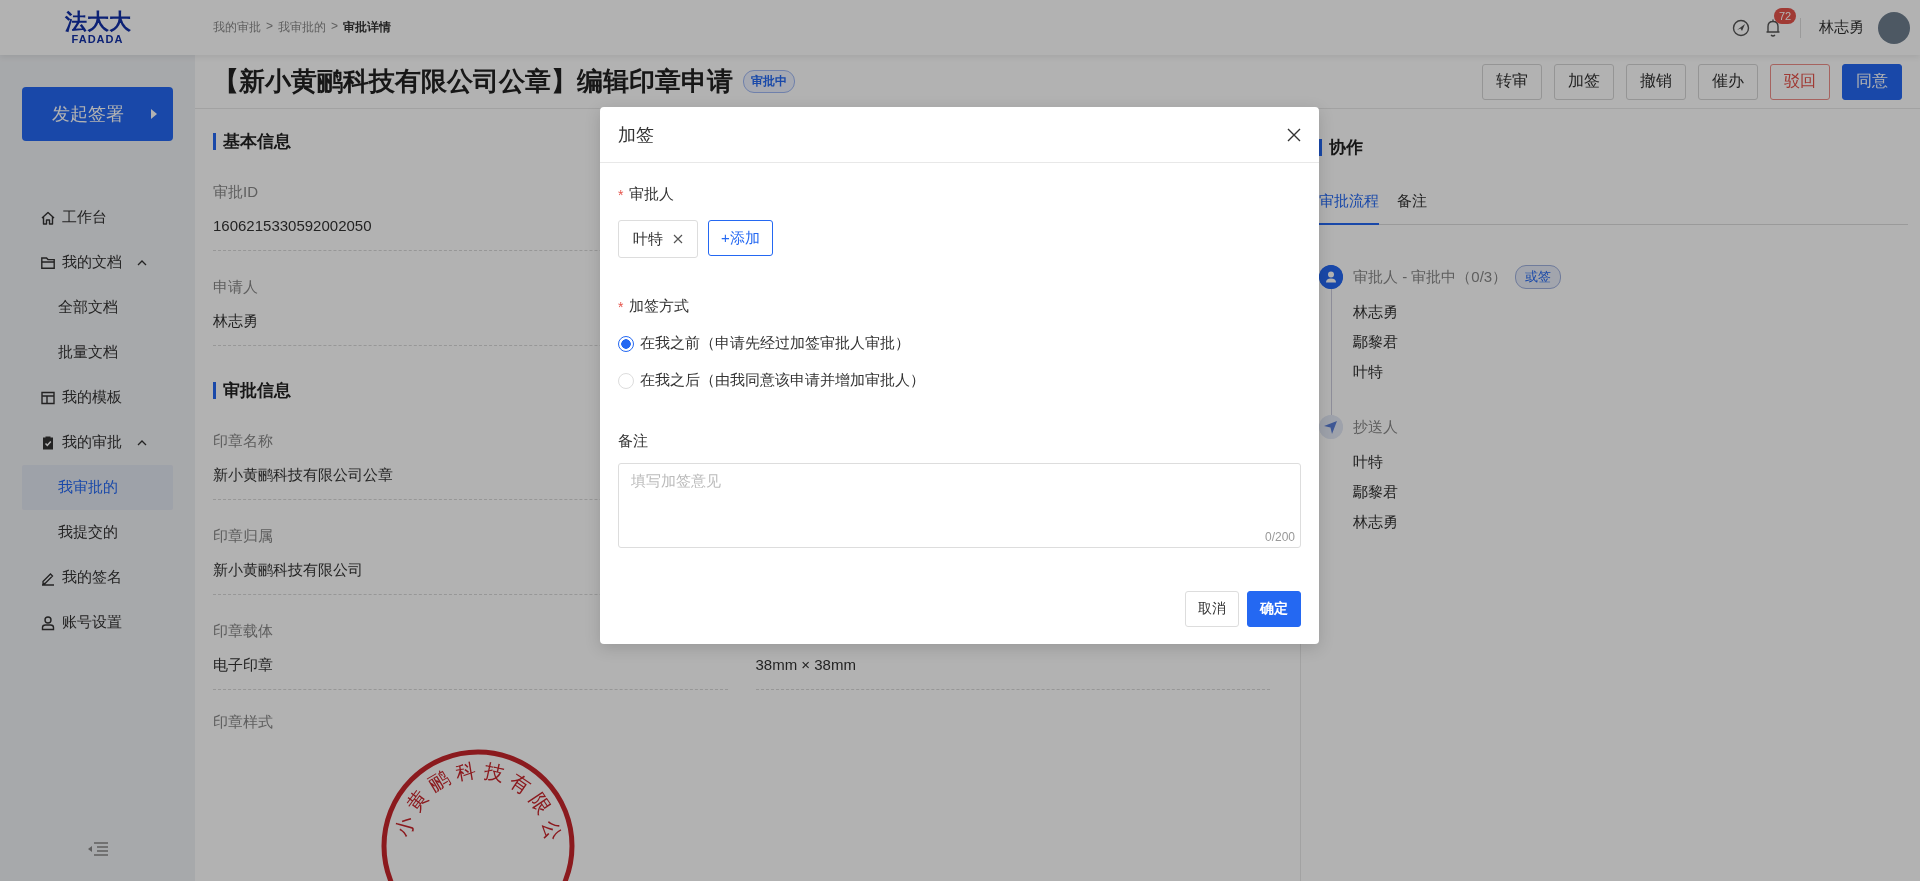  I want to click on field-label: 印章样式, so click(243, 721).